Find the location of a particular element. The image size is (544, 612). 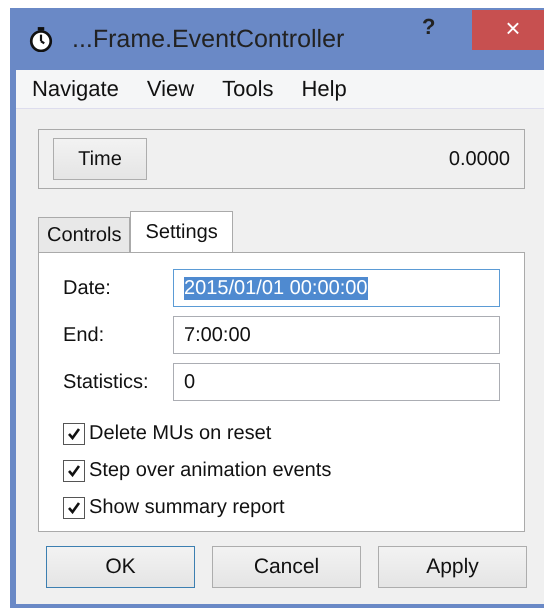

dialog-button: Cancel is located at coordinates (286, 567).